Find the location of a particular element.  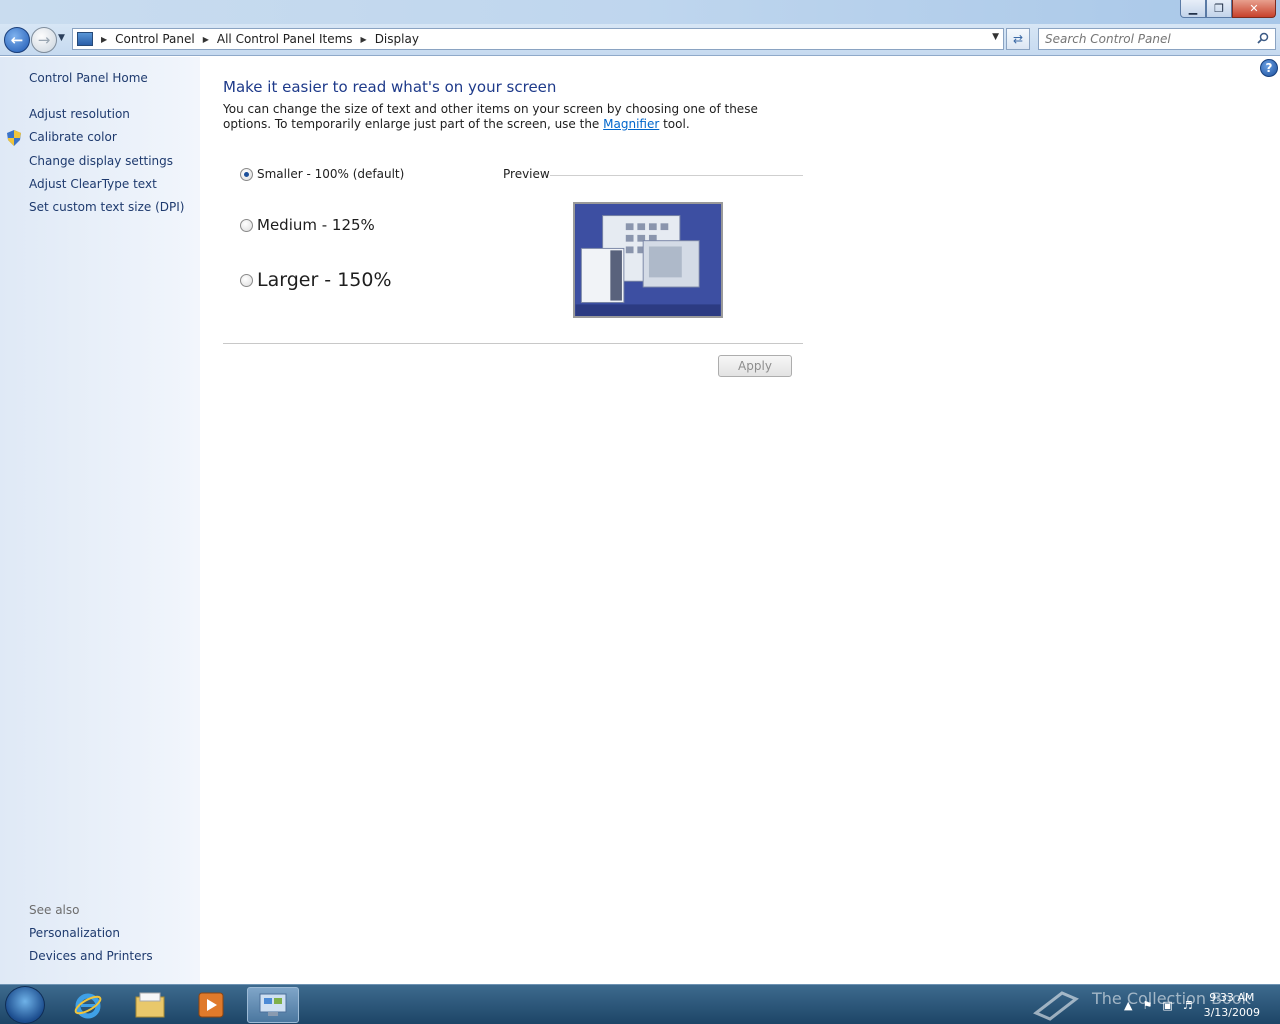

action-center-icon: ⚑ is located at coordinates (1147, 1005).